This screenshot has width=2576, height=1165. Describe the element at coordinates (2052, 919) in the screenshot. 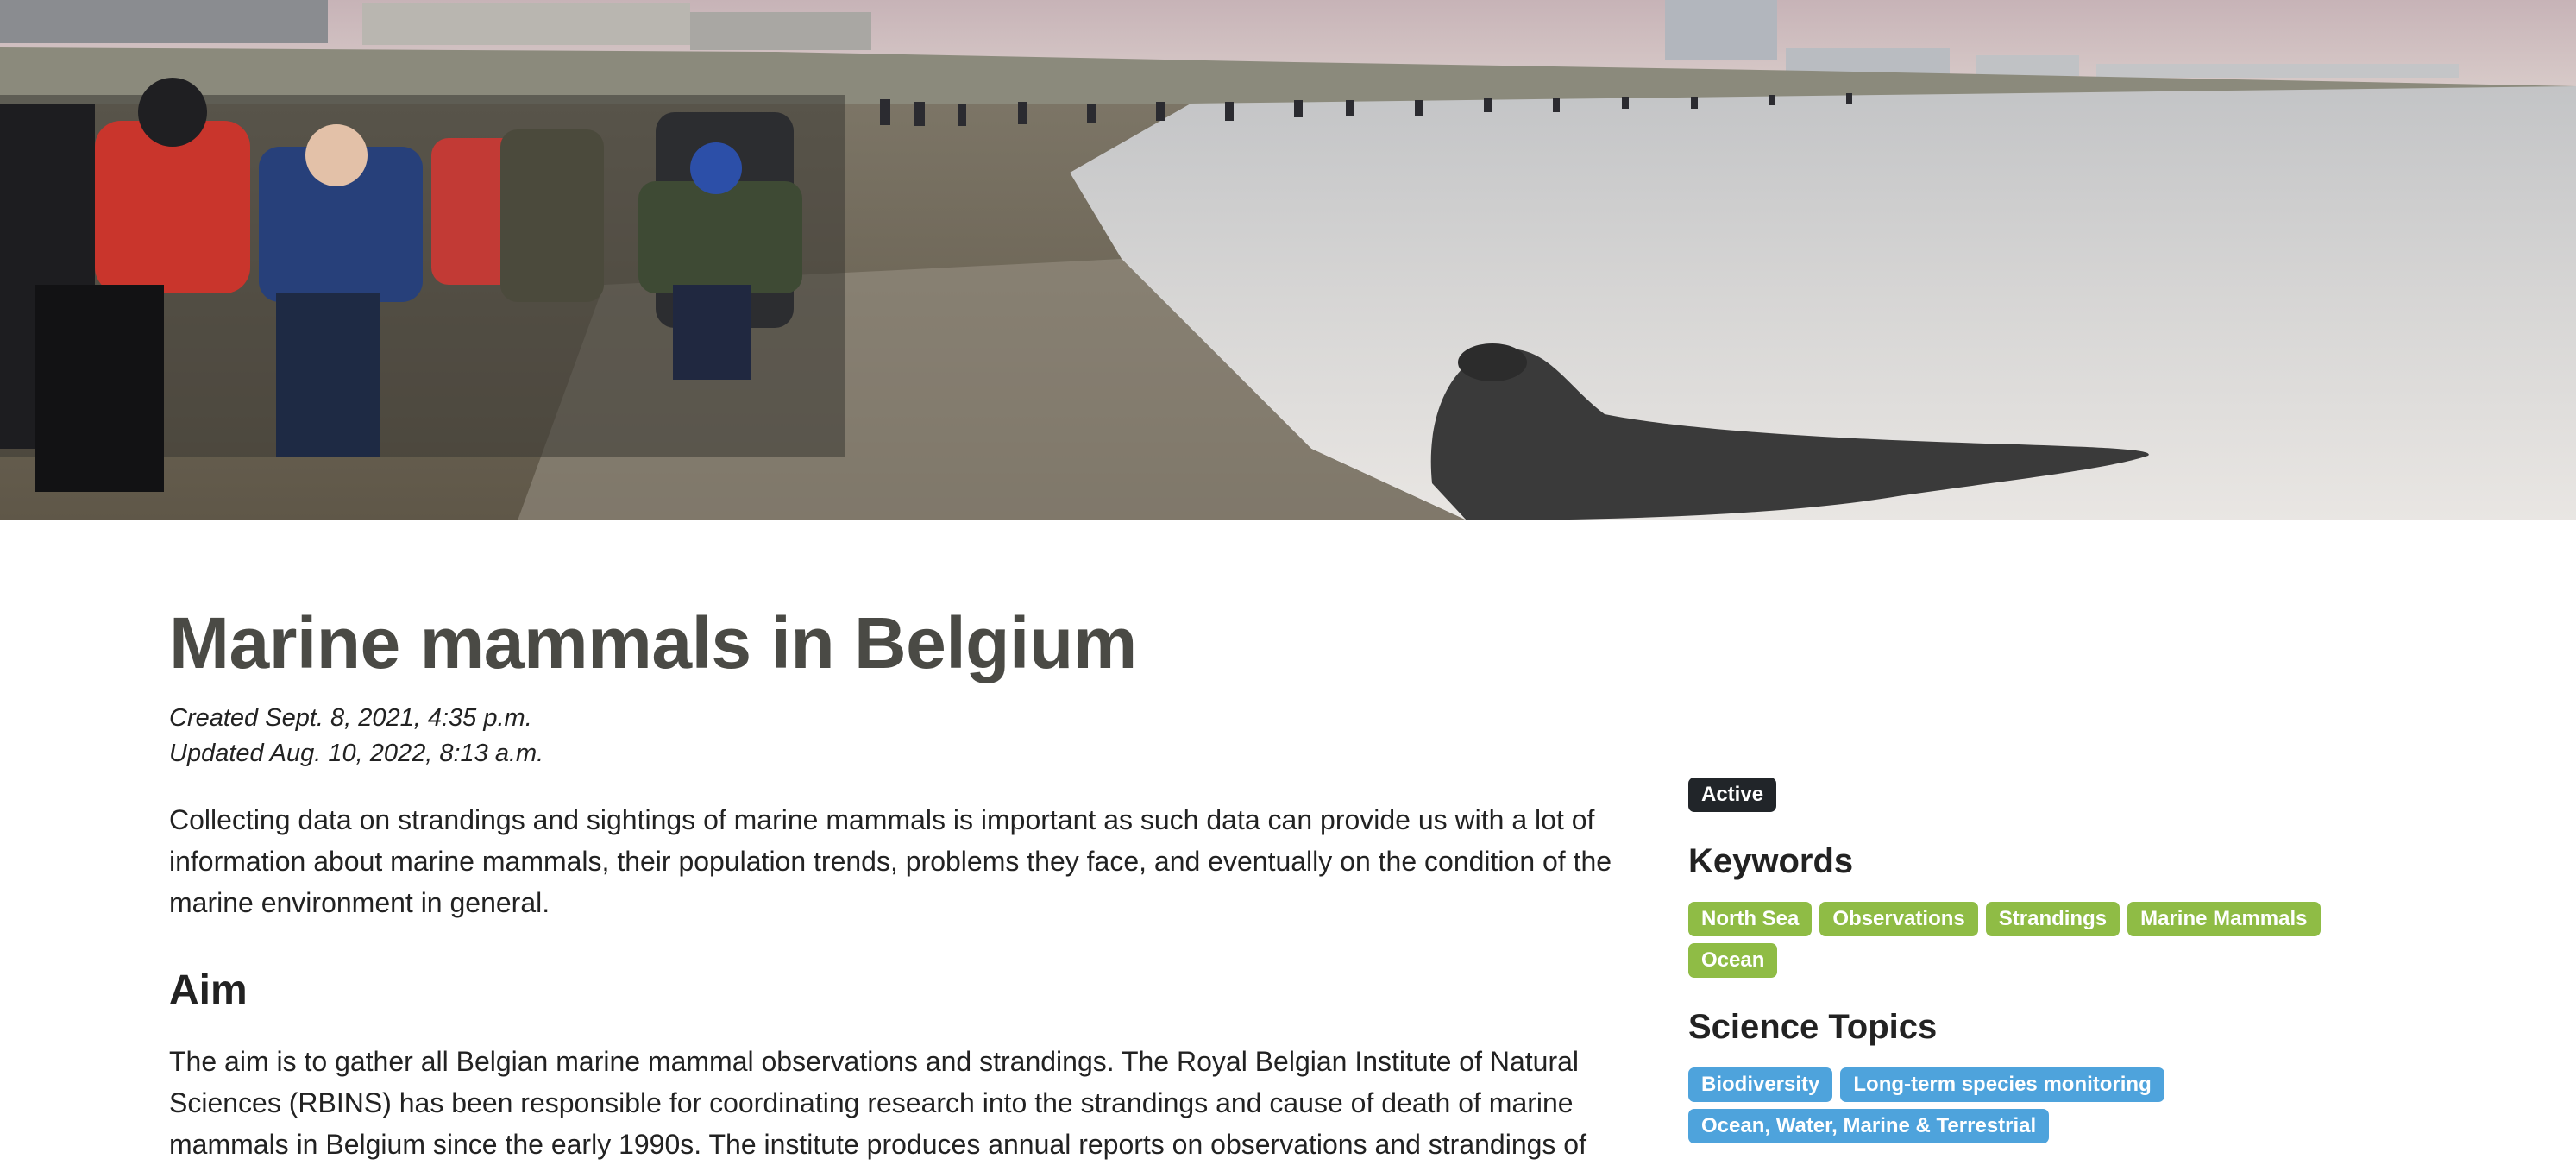

I see `keyword-tag-strandings: Strandings` at that location.